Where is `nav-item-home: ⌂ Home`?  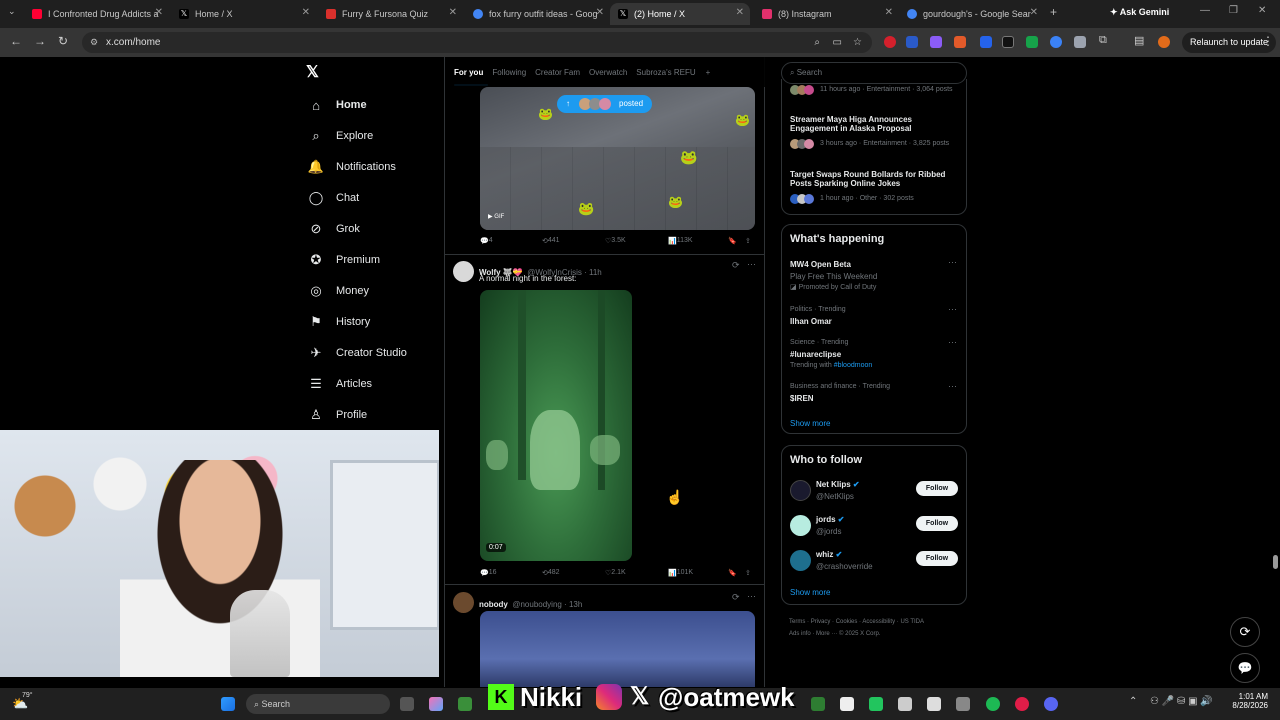
nav-item-home: ⌂ Home is located at coordinates (337, 105).